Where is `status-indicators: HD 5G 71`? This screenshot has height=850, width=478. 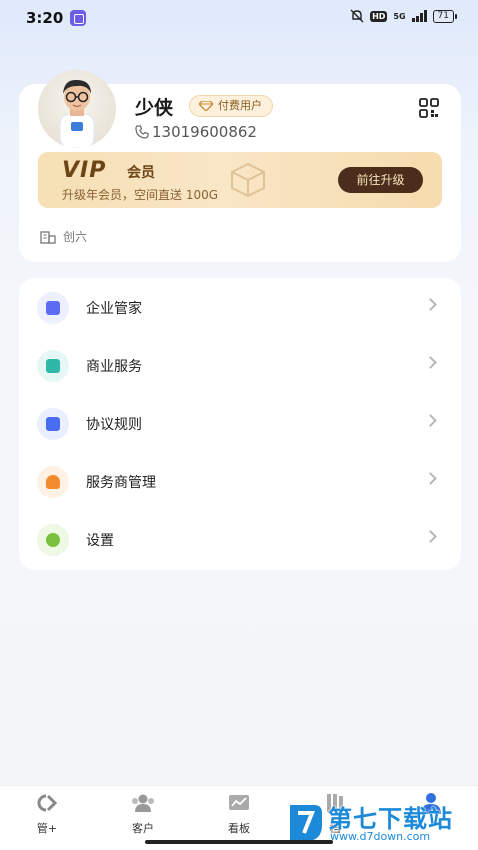
status-indicators: HD 5G 71 is located at coordinates (404, 16).